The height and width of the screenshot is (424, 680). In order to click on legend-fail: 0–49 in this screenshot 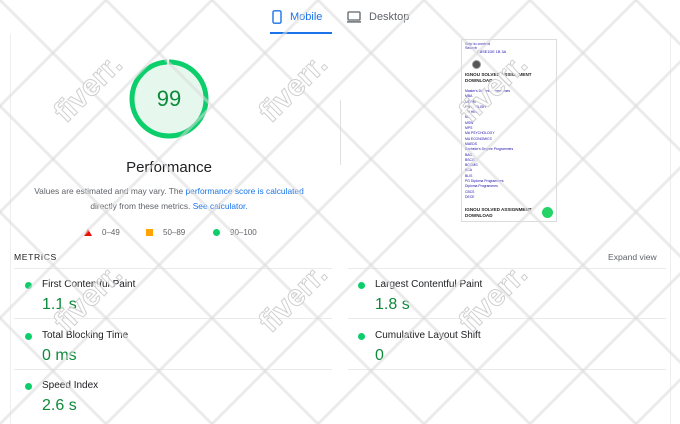, I will do `click(102, 232)`.